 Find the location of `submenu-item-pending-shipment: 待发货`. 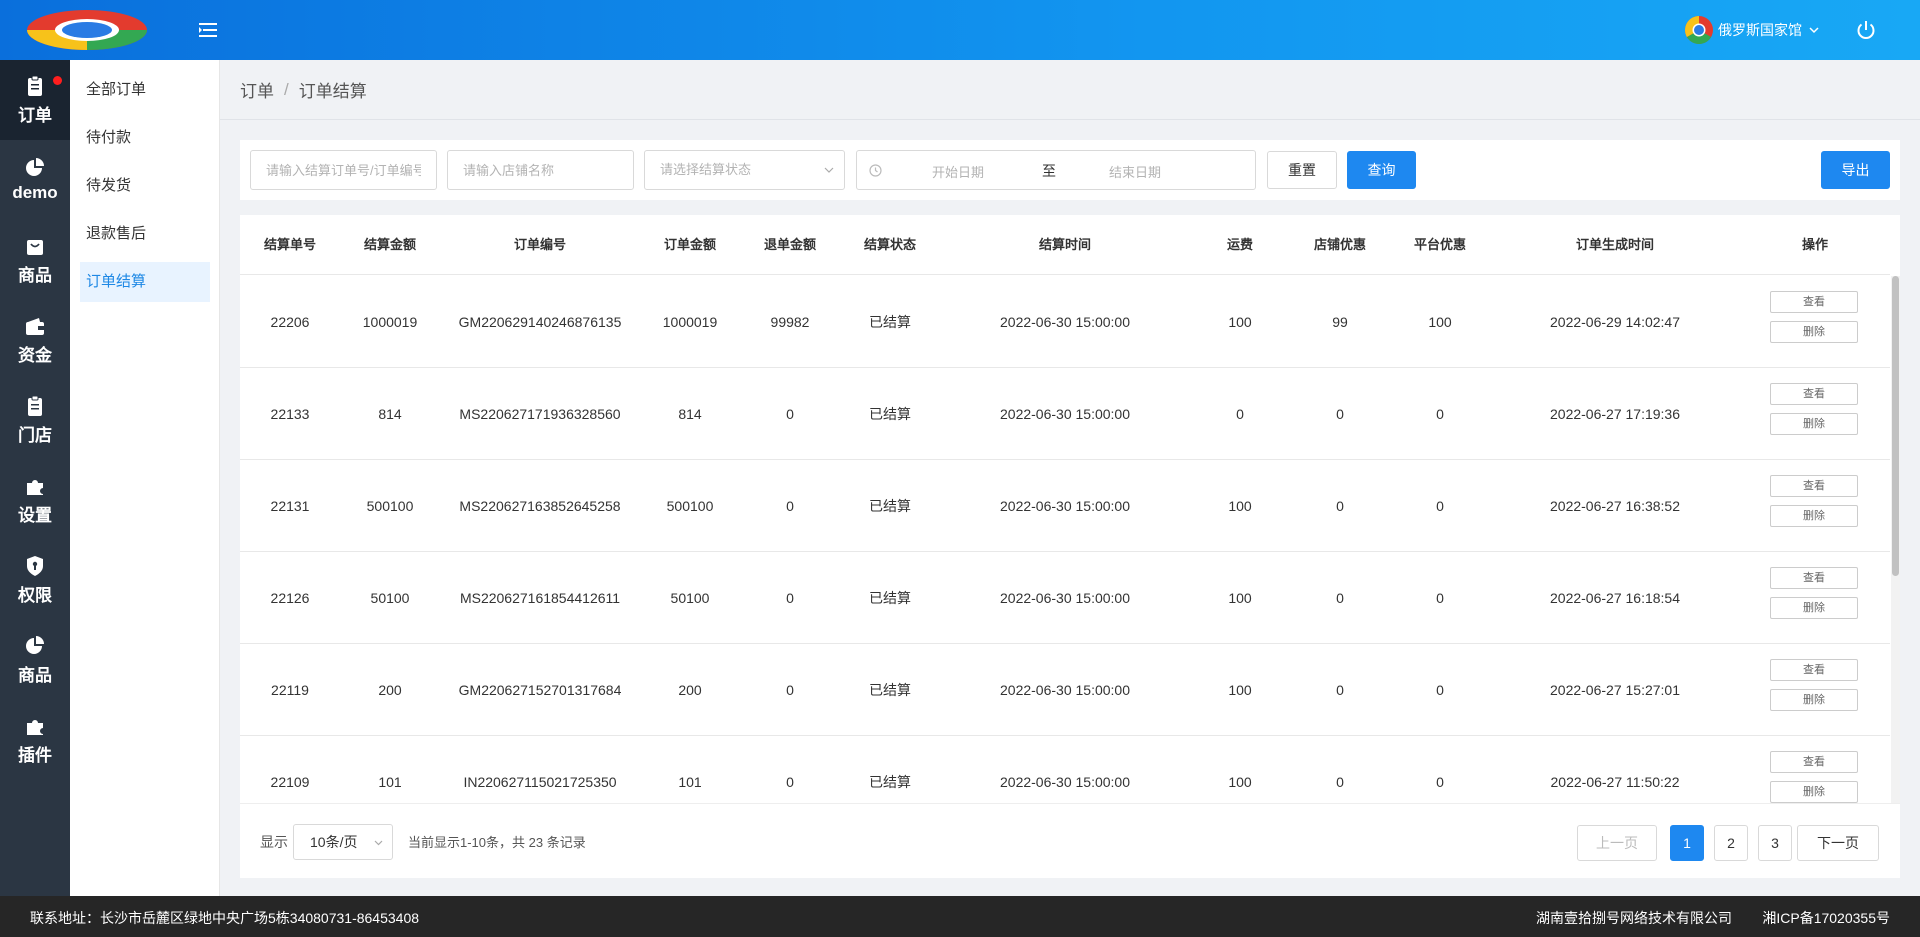

submenu-item-pending-shipment: 待发货 is located at coordinates (145, 186).